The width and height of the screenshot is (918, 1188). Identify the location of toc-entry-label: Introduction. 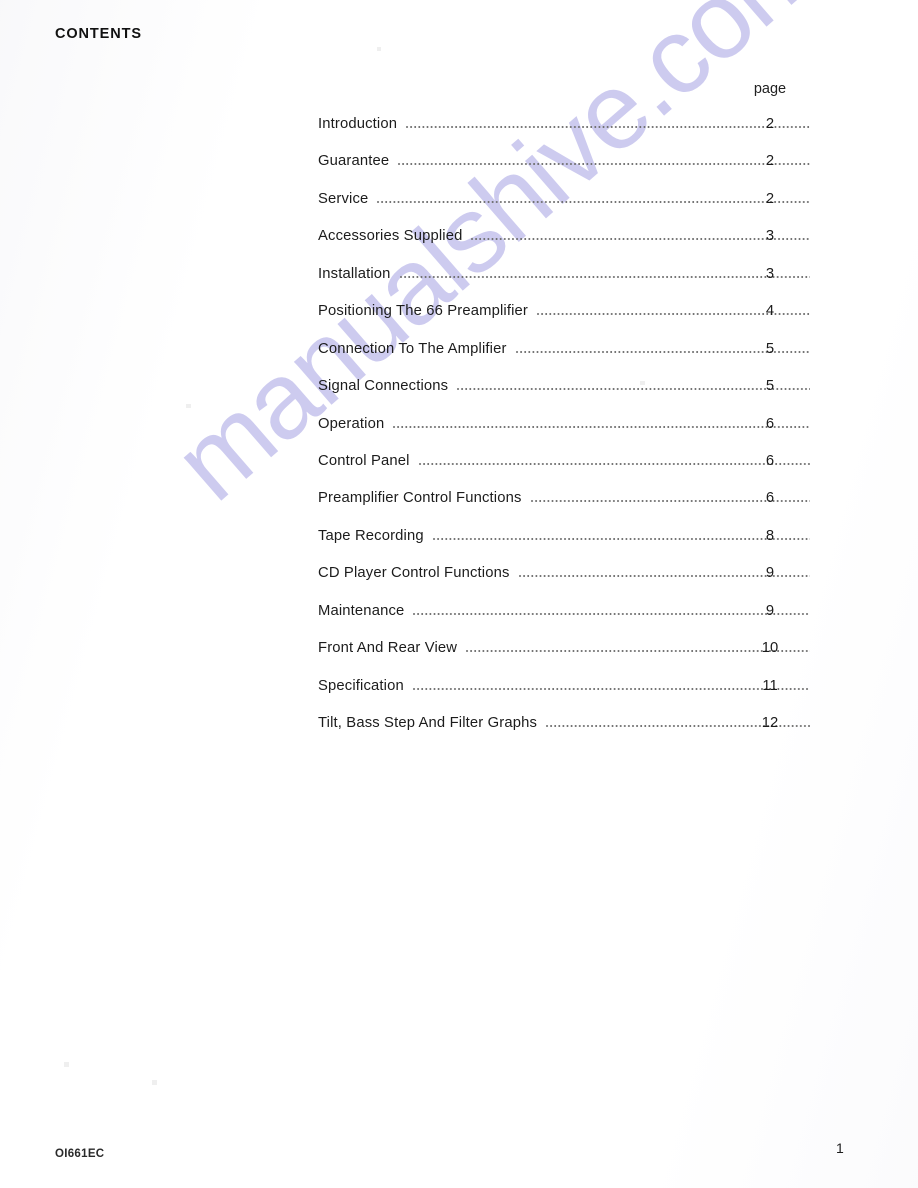
(358, 124).